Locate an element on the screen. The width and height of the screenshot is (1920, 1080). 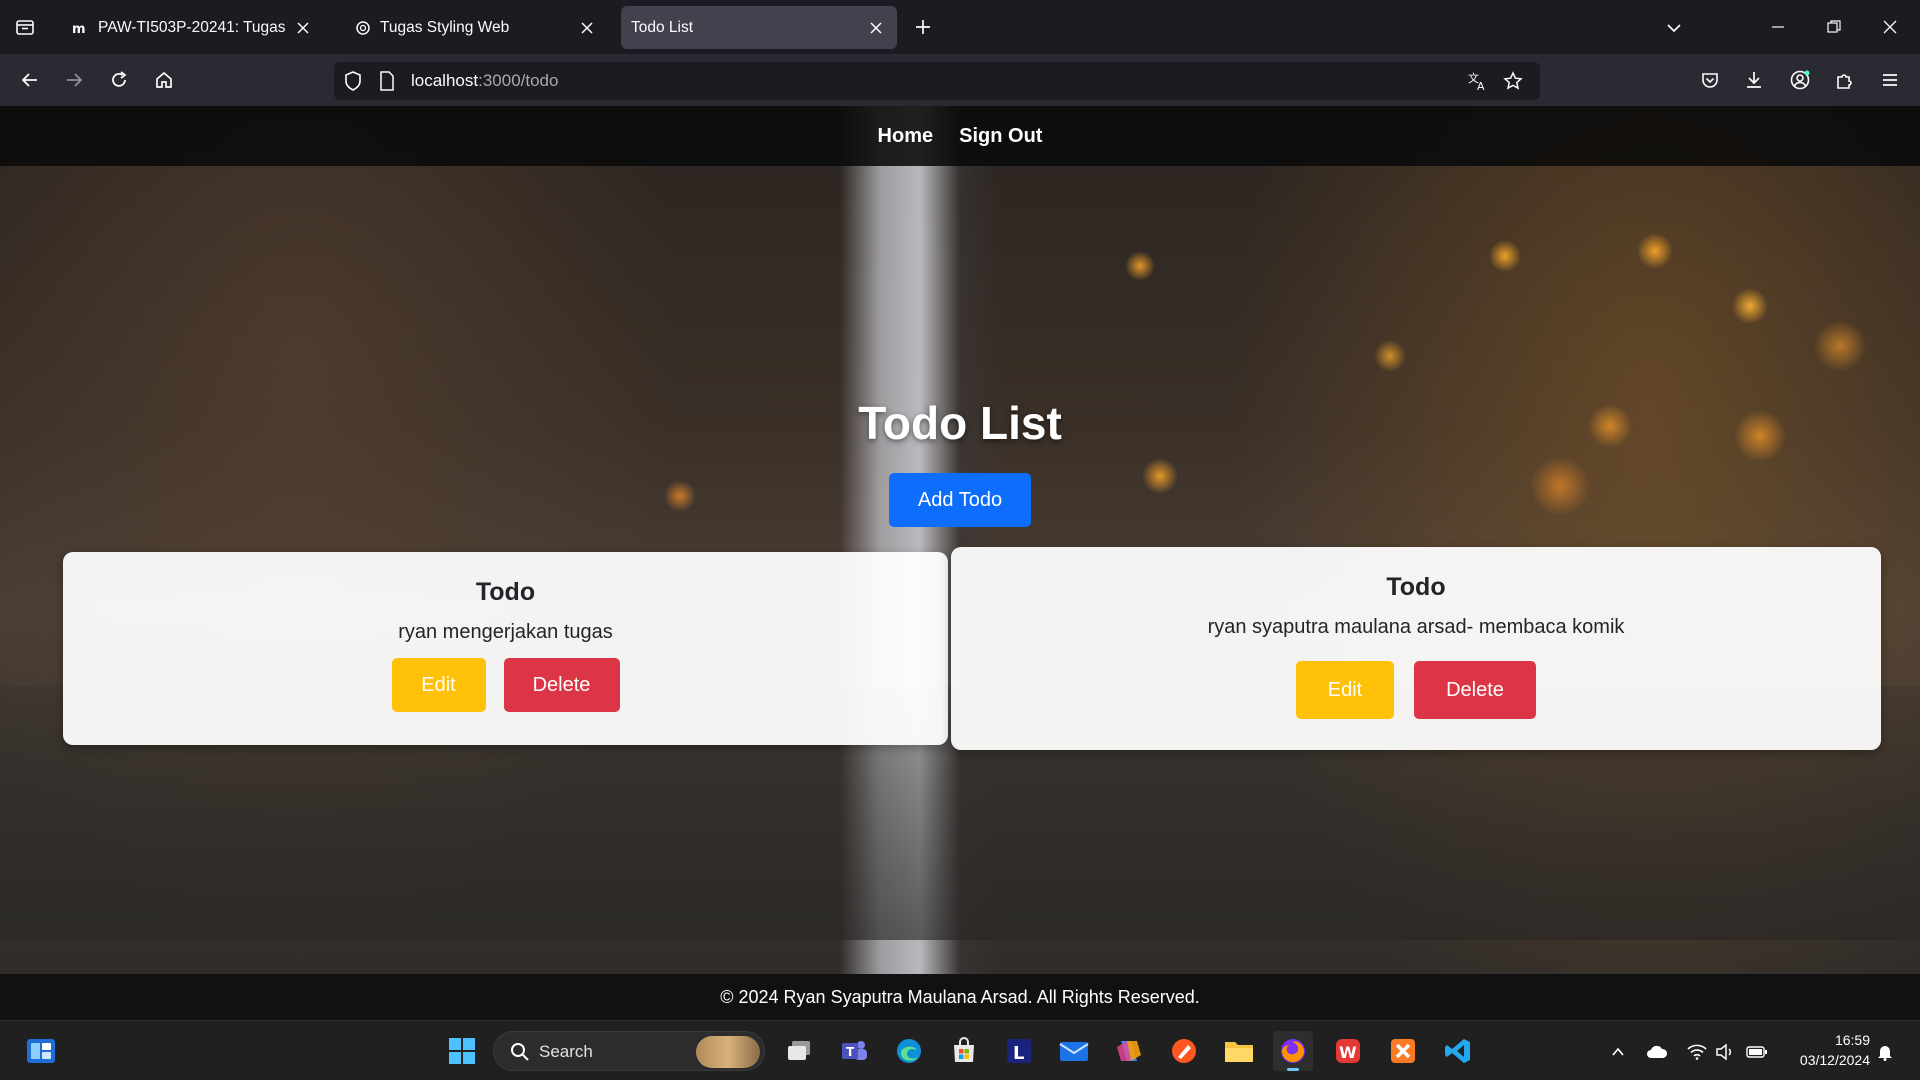
window-close-icon is located at coordinates (1890, 27).